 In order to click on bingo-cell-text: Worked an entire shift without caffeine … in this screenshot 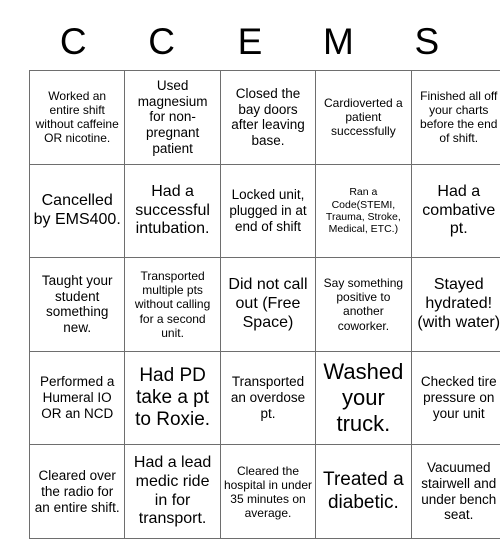, I will do `click(77, 117)`.